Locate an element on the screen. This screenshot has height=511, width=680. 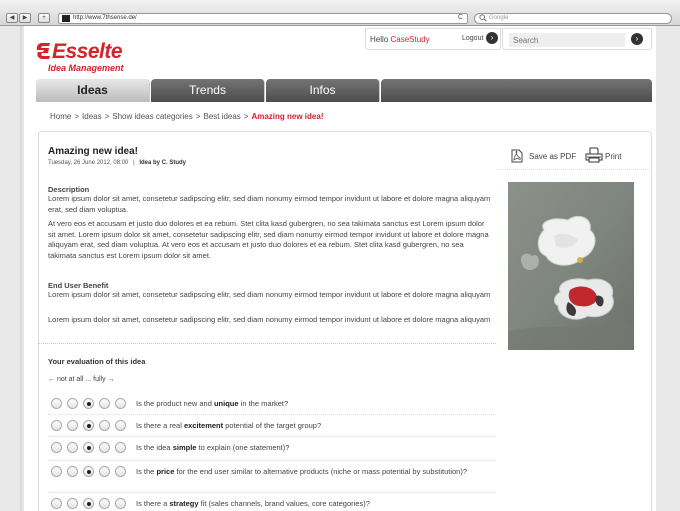
breadcrumb-best-ideas: Best ideas is located at coordinates (221, 116).